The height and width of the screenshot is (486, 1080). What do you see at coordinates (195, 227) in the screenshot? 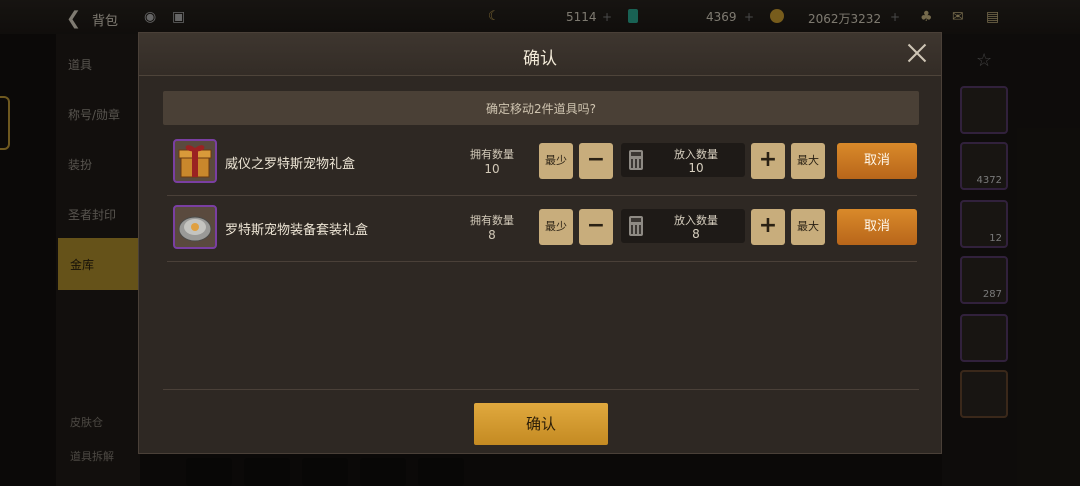
I see `pet-equipment-box-icon` at bounding box center [195, 227].